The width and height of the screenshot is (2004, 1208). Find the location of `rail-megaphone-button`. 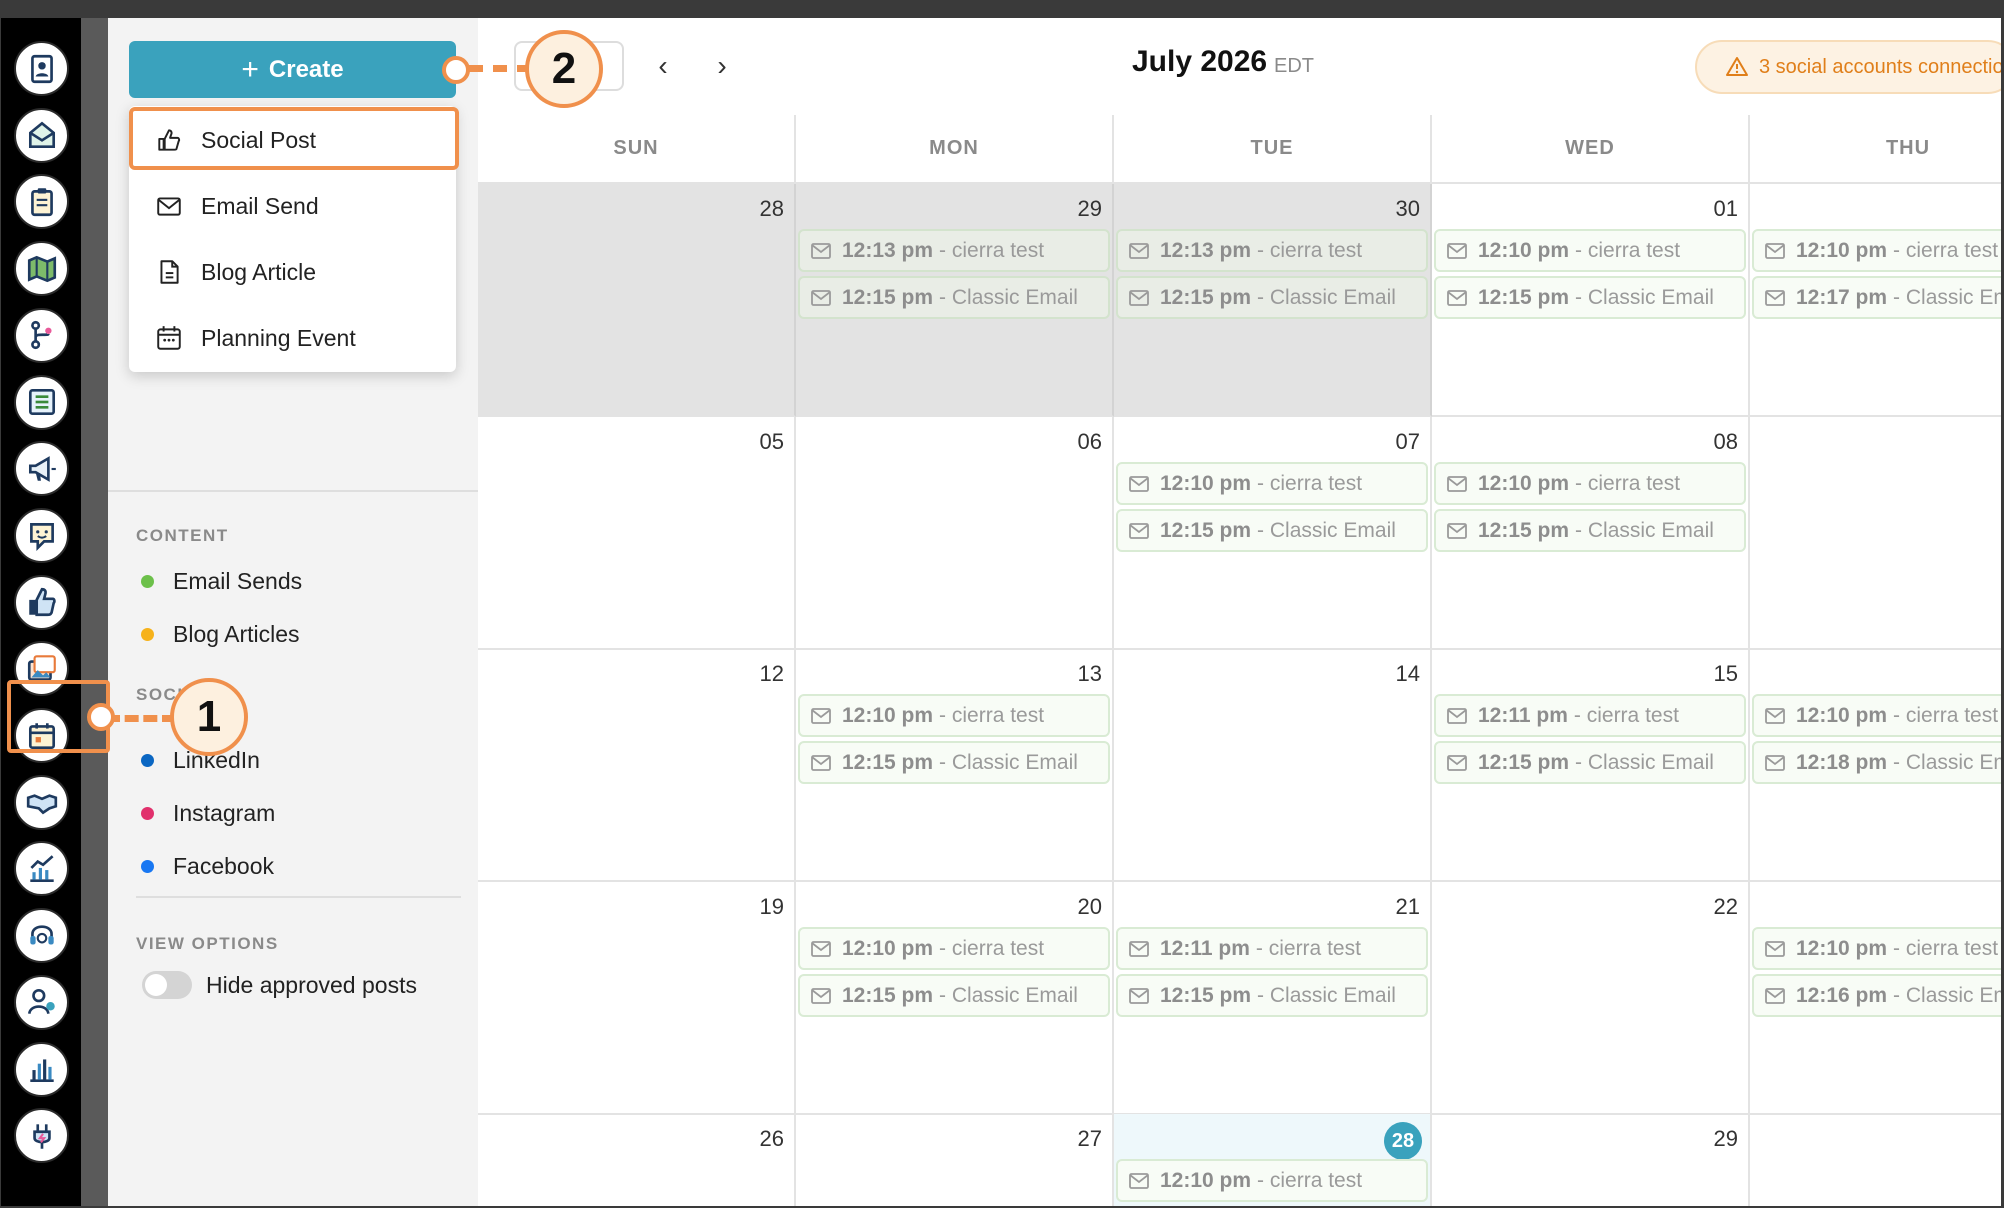

rail-megaphone-button is located at coordinates (41, 469).